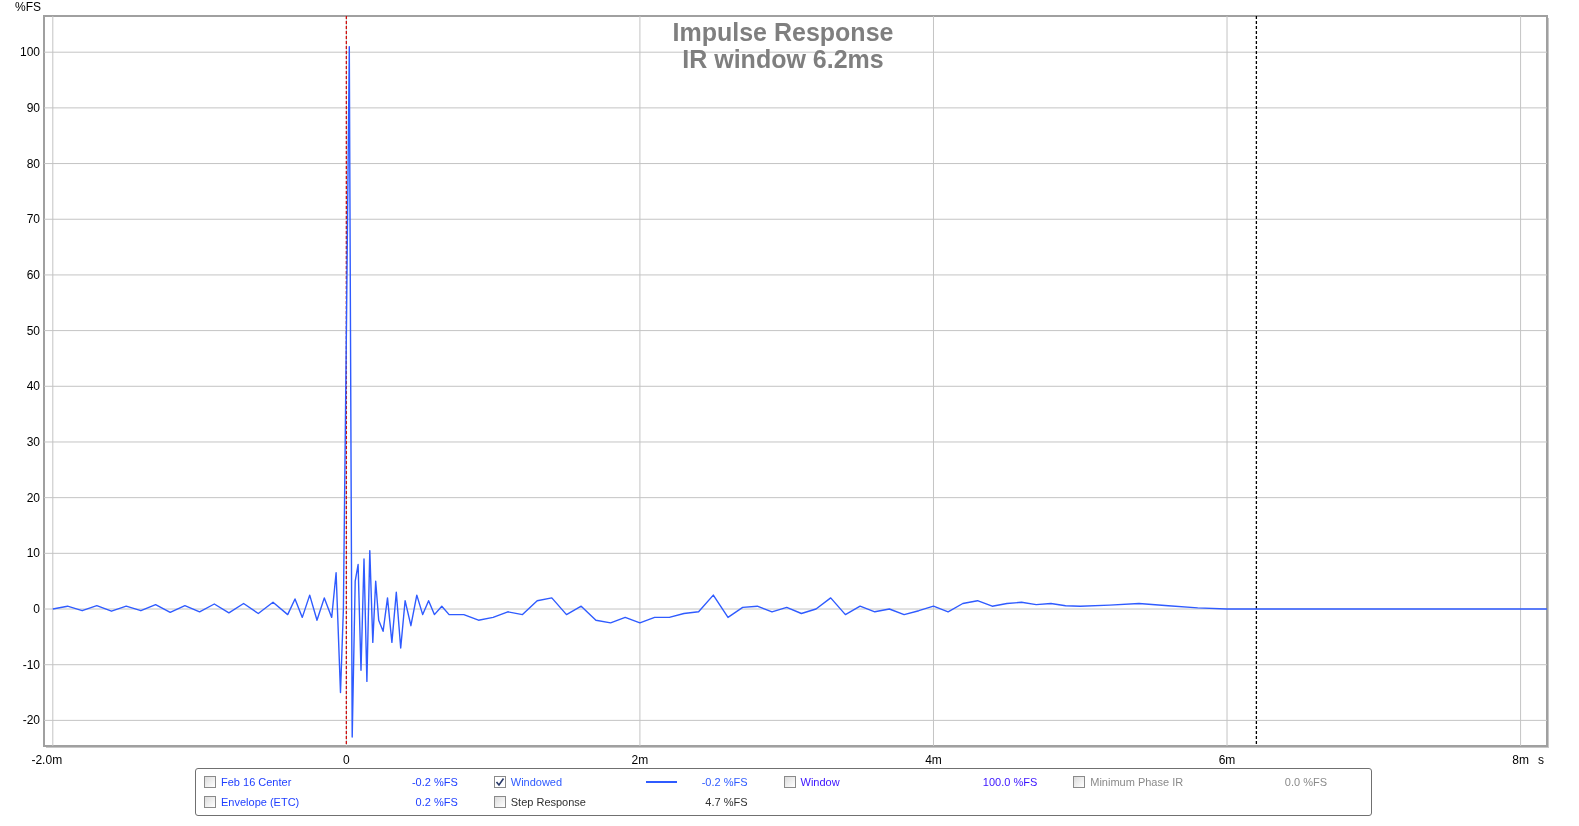  What do you see at coordinates (548, 802) in the screenshot?
I see `trace-label: Step Response` at bounding box center [548, 802].